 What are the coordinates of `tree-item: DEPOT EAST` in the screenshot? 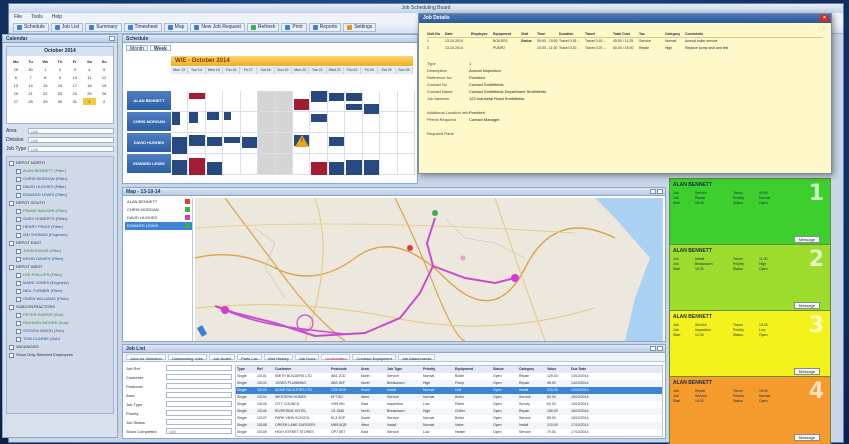 It's located at (60, 243).